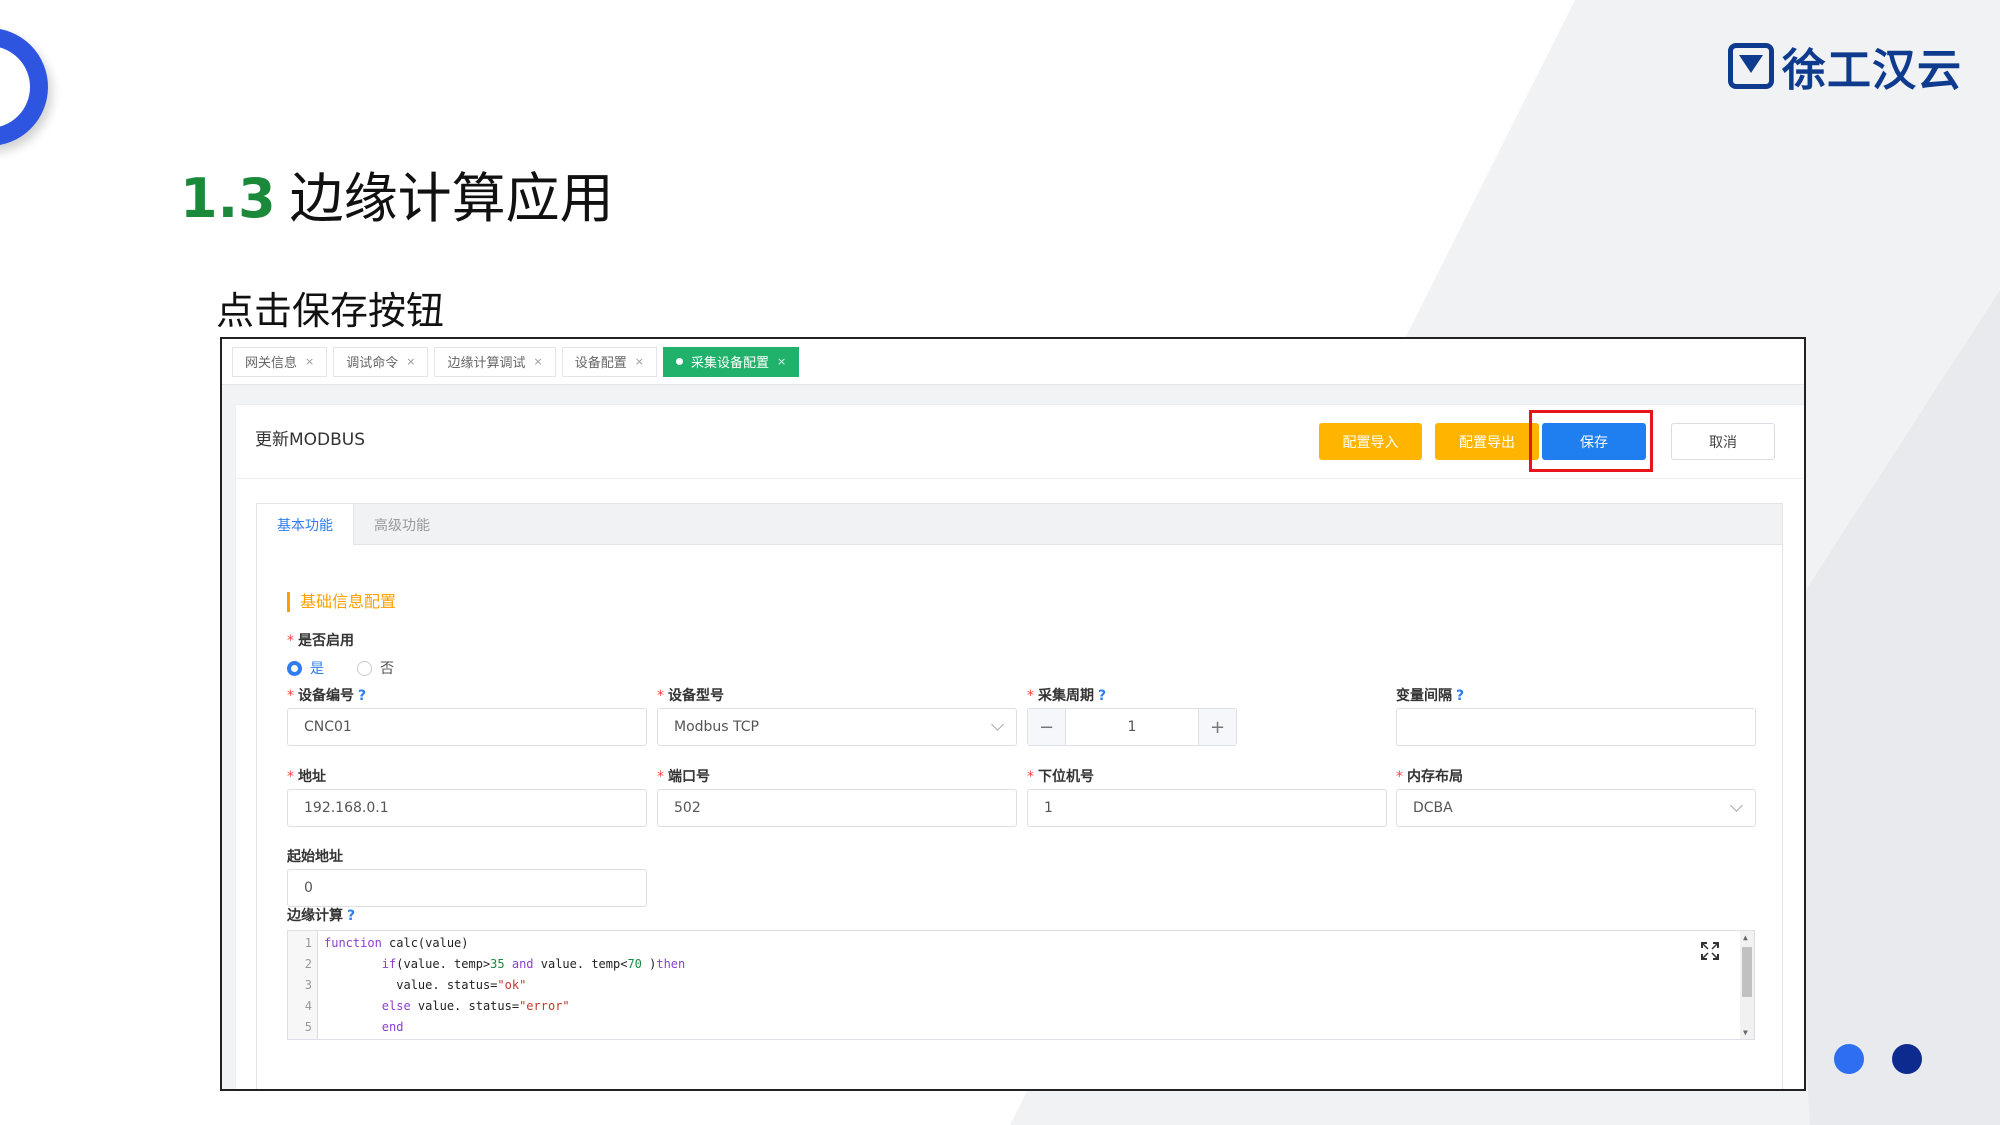 This screenshot has width=2000, height=1125. Describe the element at coordinates (305, 524) in the screenshot. I see `tab-basic-function: 基本功能` at that location.